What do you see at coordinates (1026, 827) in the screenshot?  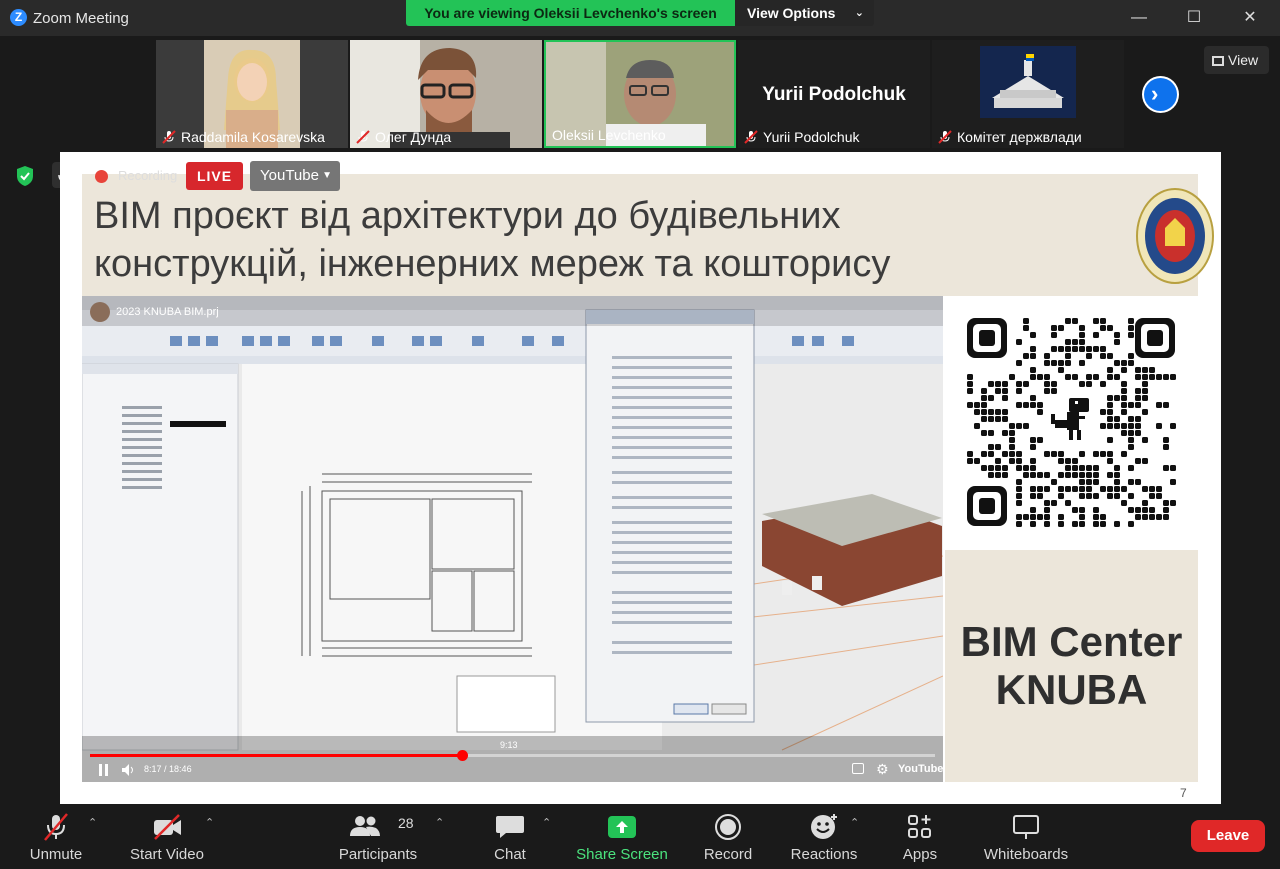 I see `whiteboard-icon` at bounding box center [1026, 827].